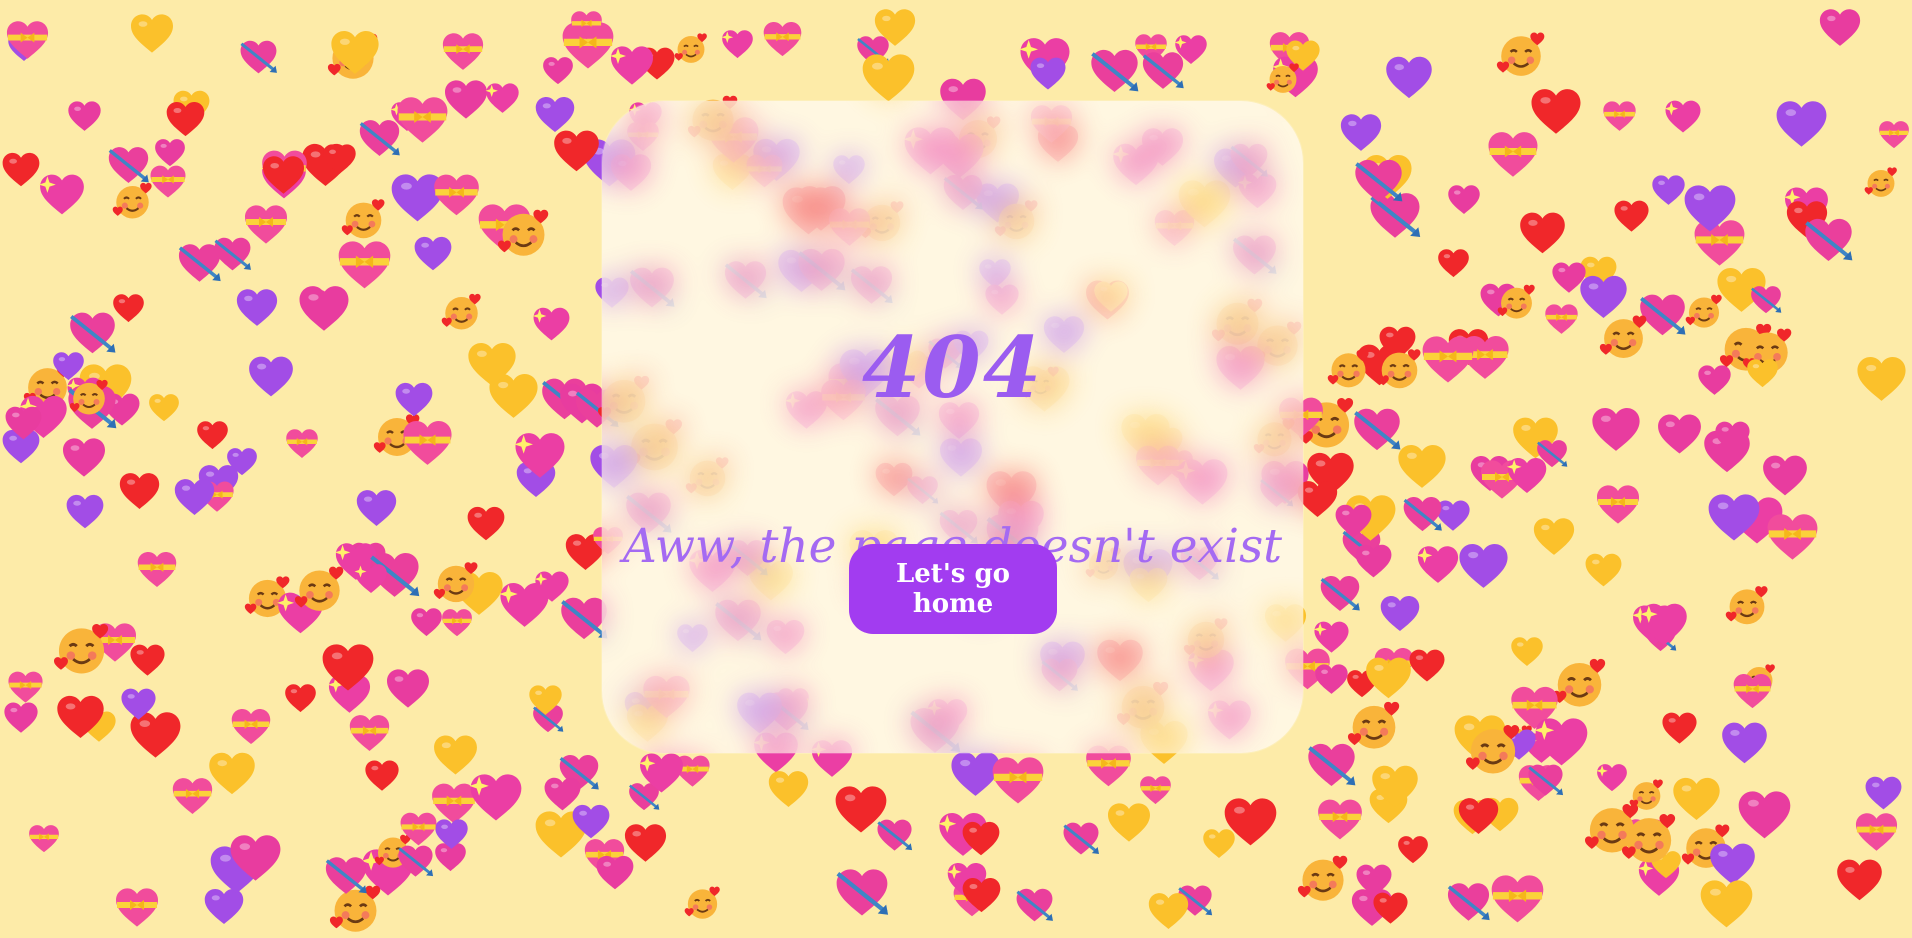 The image size is (1912, 938). I want to click on error-code: 404, so click(952, 367).